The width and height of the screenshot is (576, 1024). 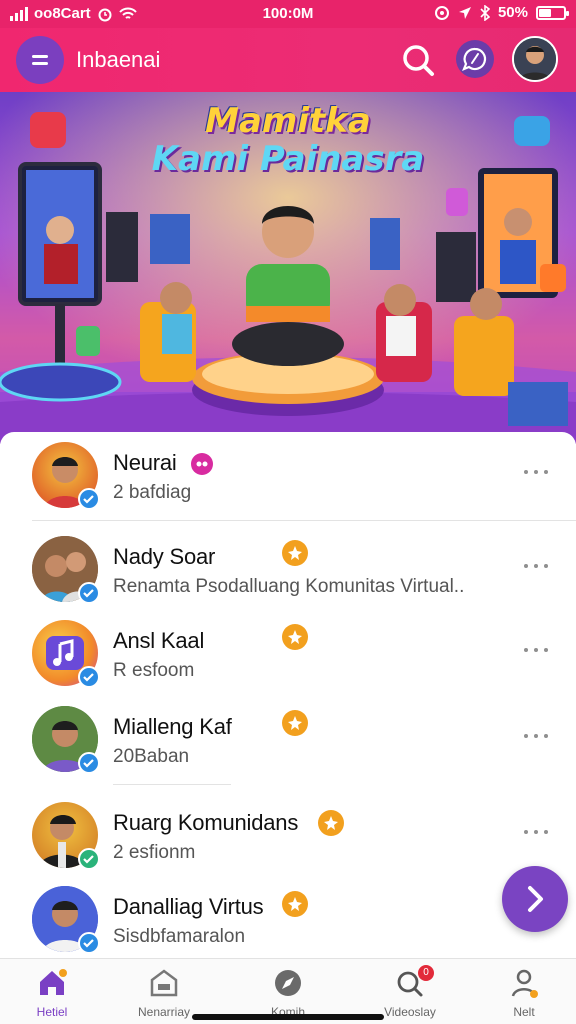 I want to click on status-right: 50%, so click(x=501, y=12).